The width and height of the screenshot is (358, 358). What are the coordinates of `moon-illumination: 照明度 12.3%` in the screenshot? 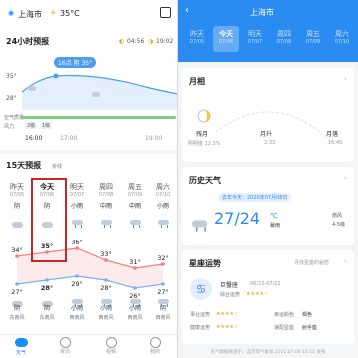 It's located at (204, 144).